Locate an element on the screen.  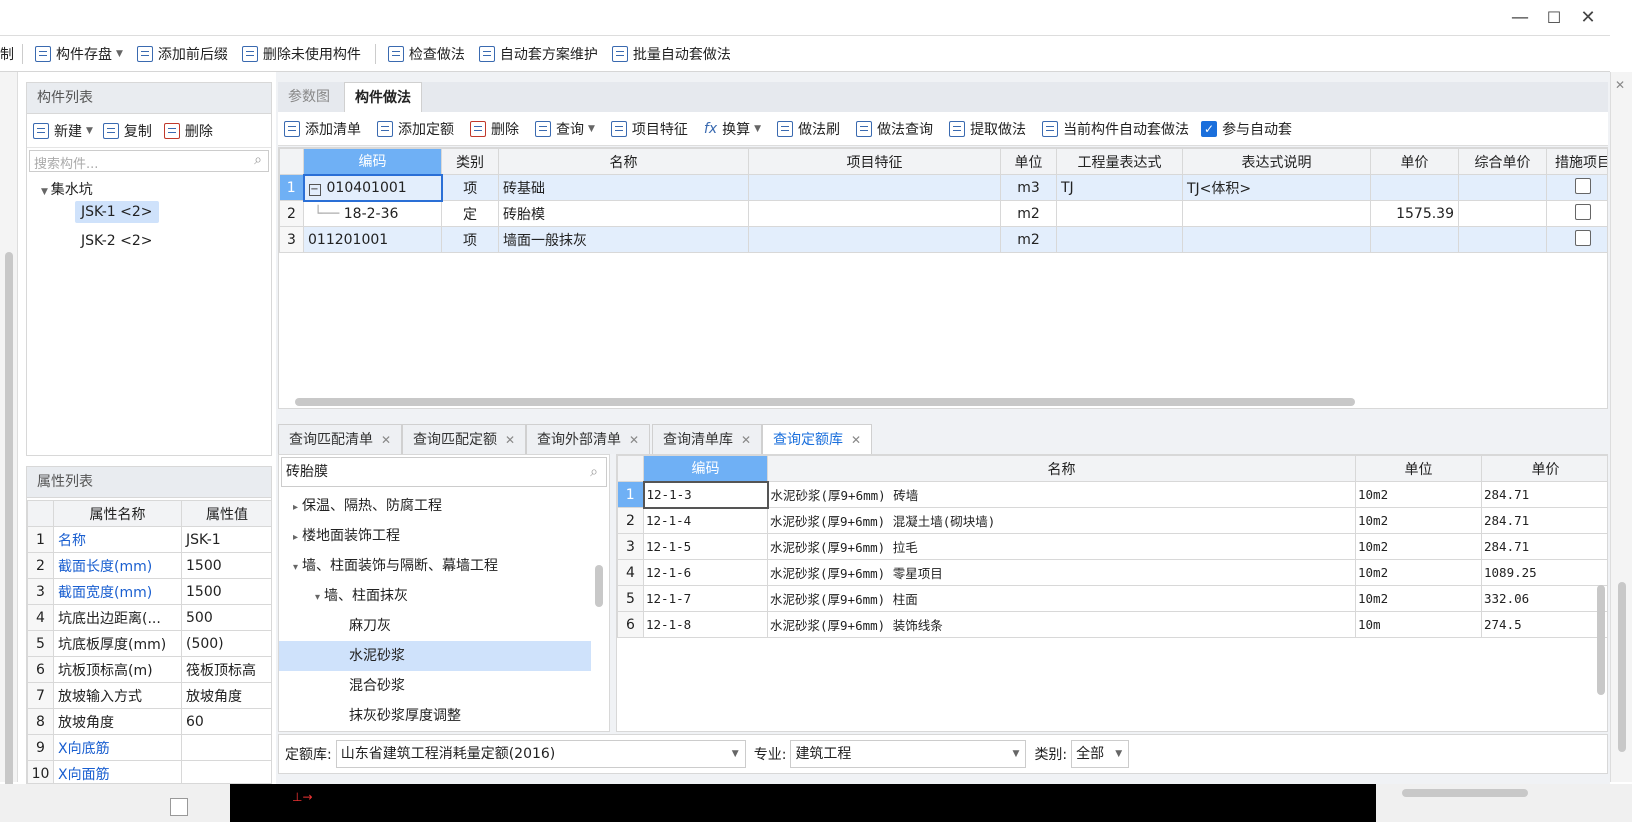
search-input: 搜索构件... ⌕ is located at coordinates (149, 161).